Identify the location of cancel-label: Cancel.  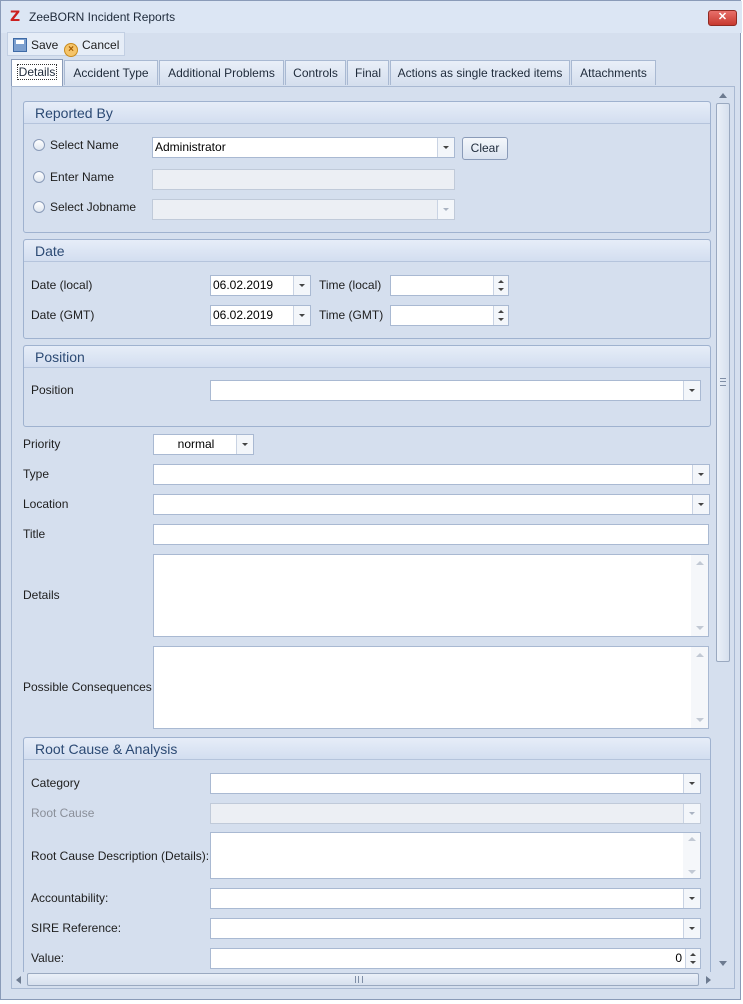
(101, 45).